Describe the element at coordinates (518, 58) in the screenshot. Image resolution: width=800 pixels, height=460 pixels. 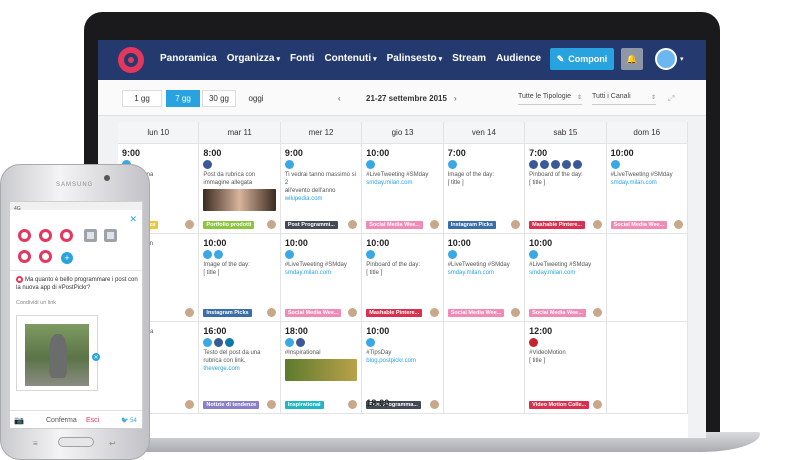
I see `nav-item-audience: Audience` at that location.